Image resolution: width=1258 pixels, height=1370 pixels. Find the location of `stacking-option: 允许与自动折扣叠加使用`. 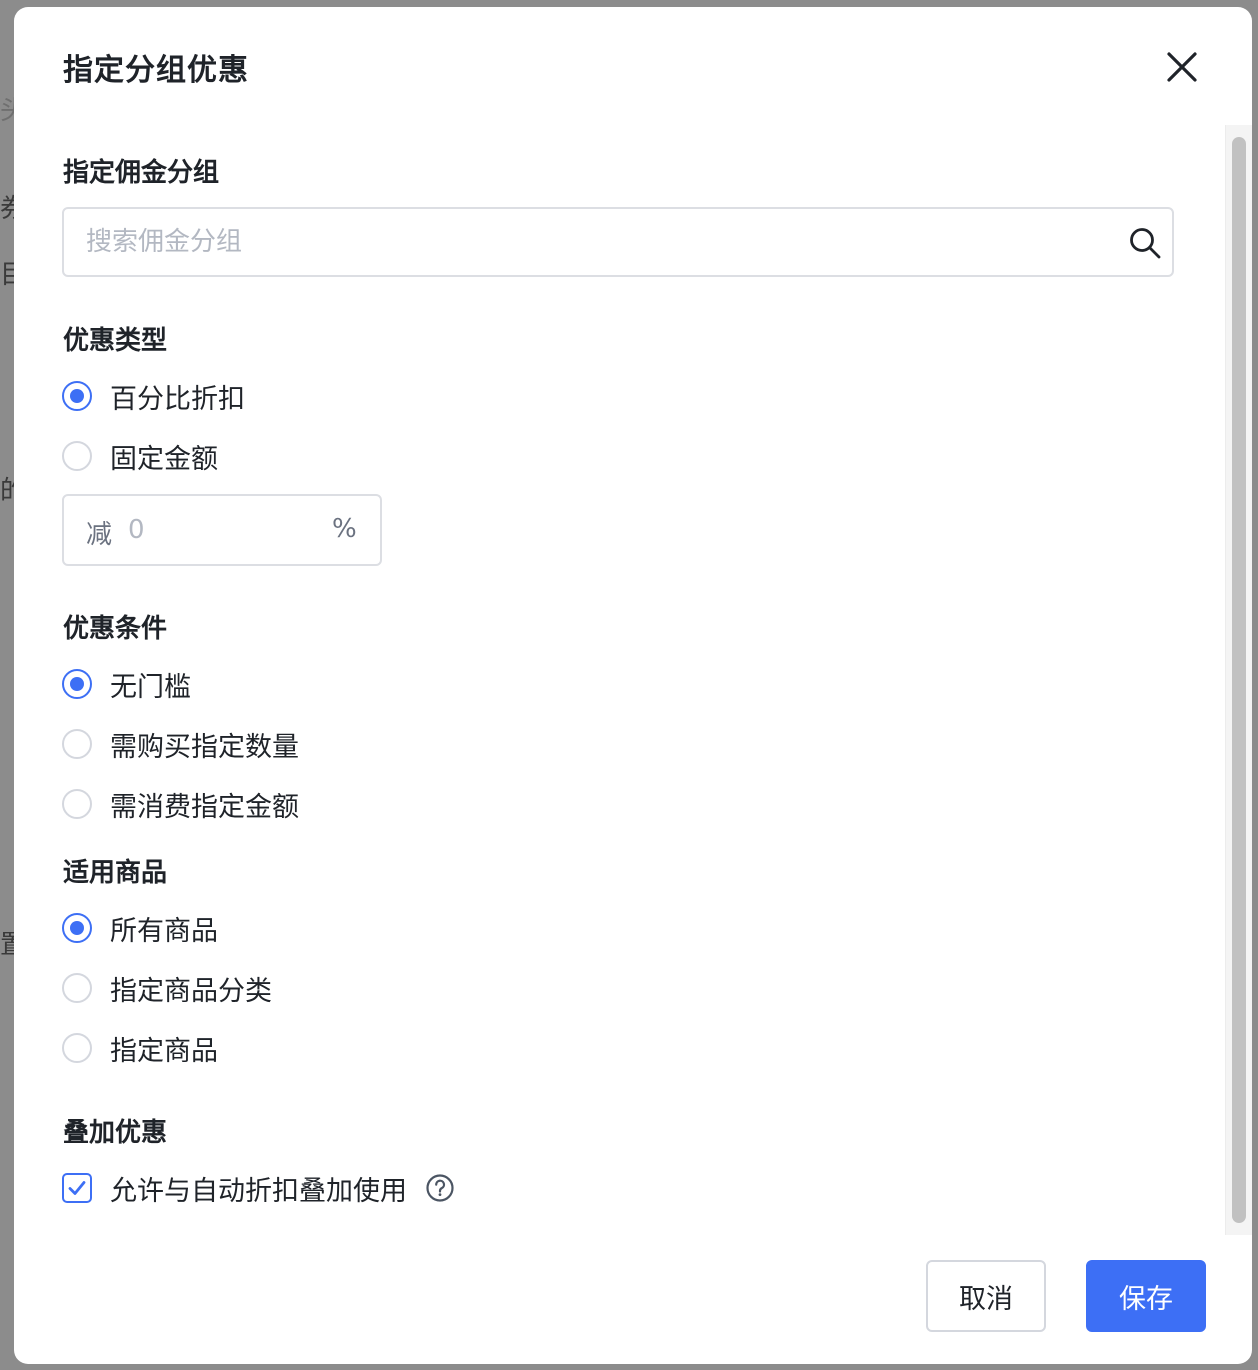

stacking-option: 允许与自动折扣叠加使用 is located at coordinates (258, 1188).